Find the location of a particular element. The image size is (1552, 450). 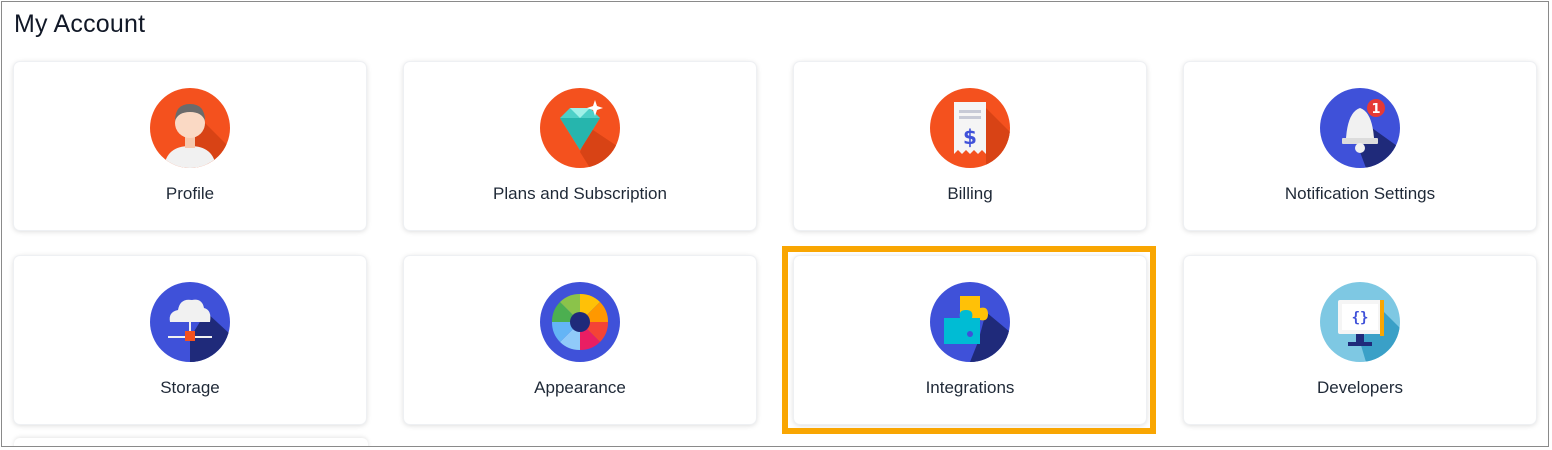

code-monitor-icon: {} is located at coordinates (1360, 322).